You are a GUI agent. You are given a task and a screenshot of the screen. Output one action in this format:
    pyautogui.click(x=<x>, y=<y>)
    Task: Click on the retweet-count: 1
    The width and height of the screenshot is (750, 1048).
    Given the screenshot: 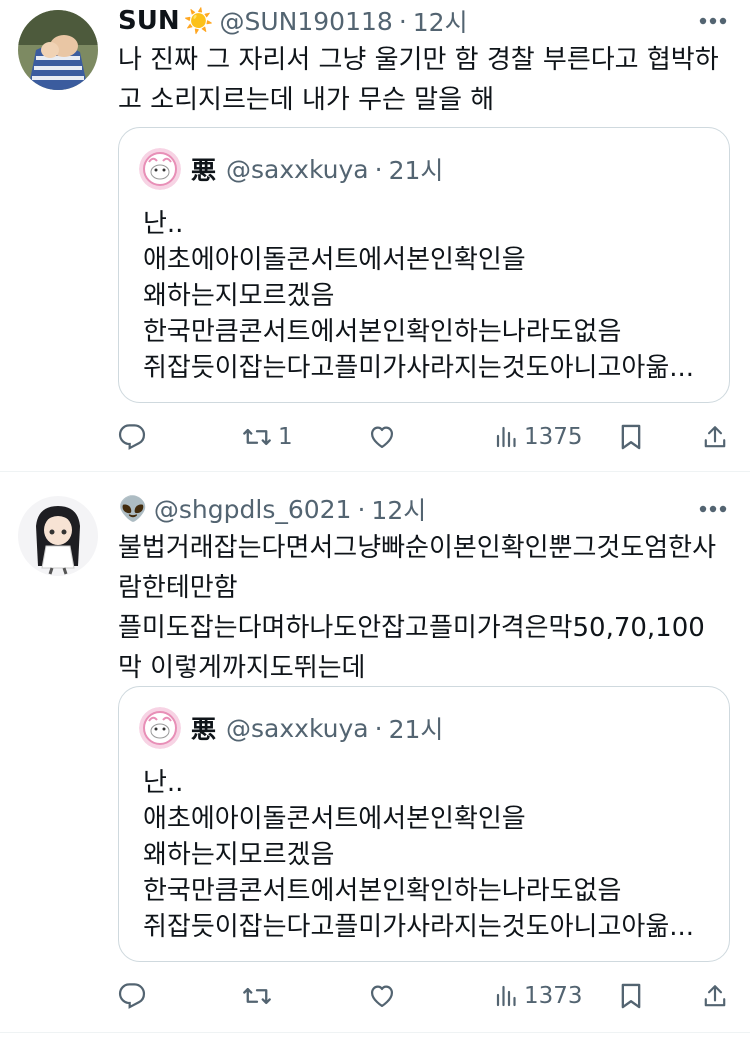 What is the action you would take?
    pyautogui.click(x=285, y=437)
    